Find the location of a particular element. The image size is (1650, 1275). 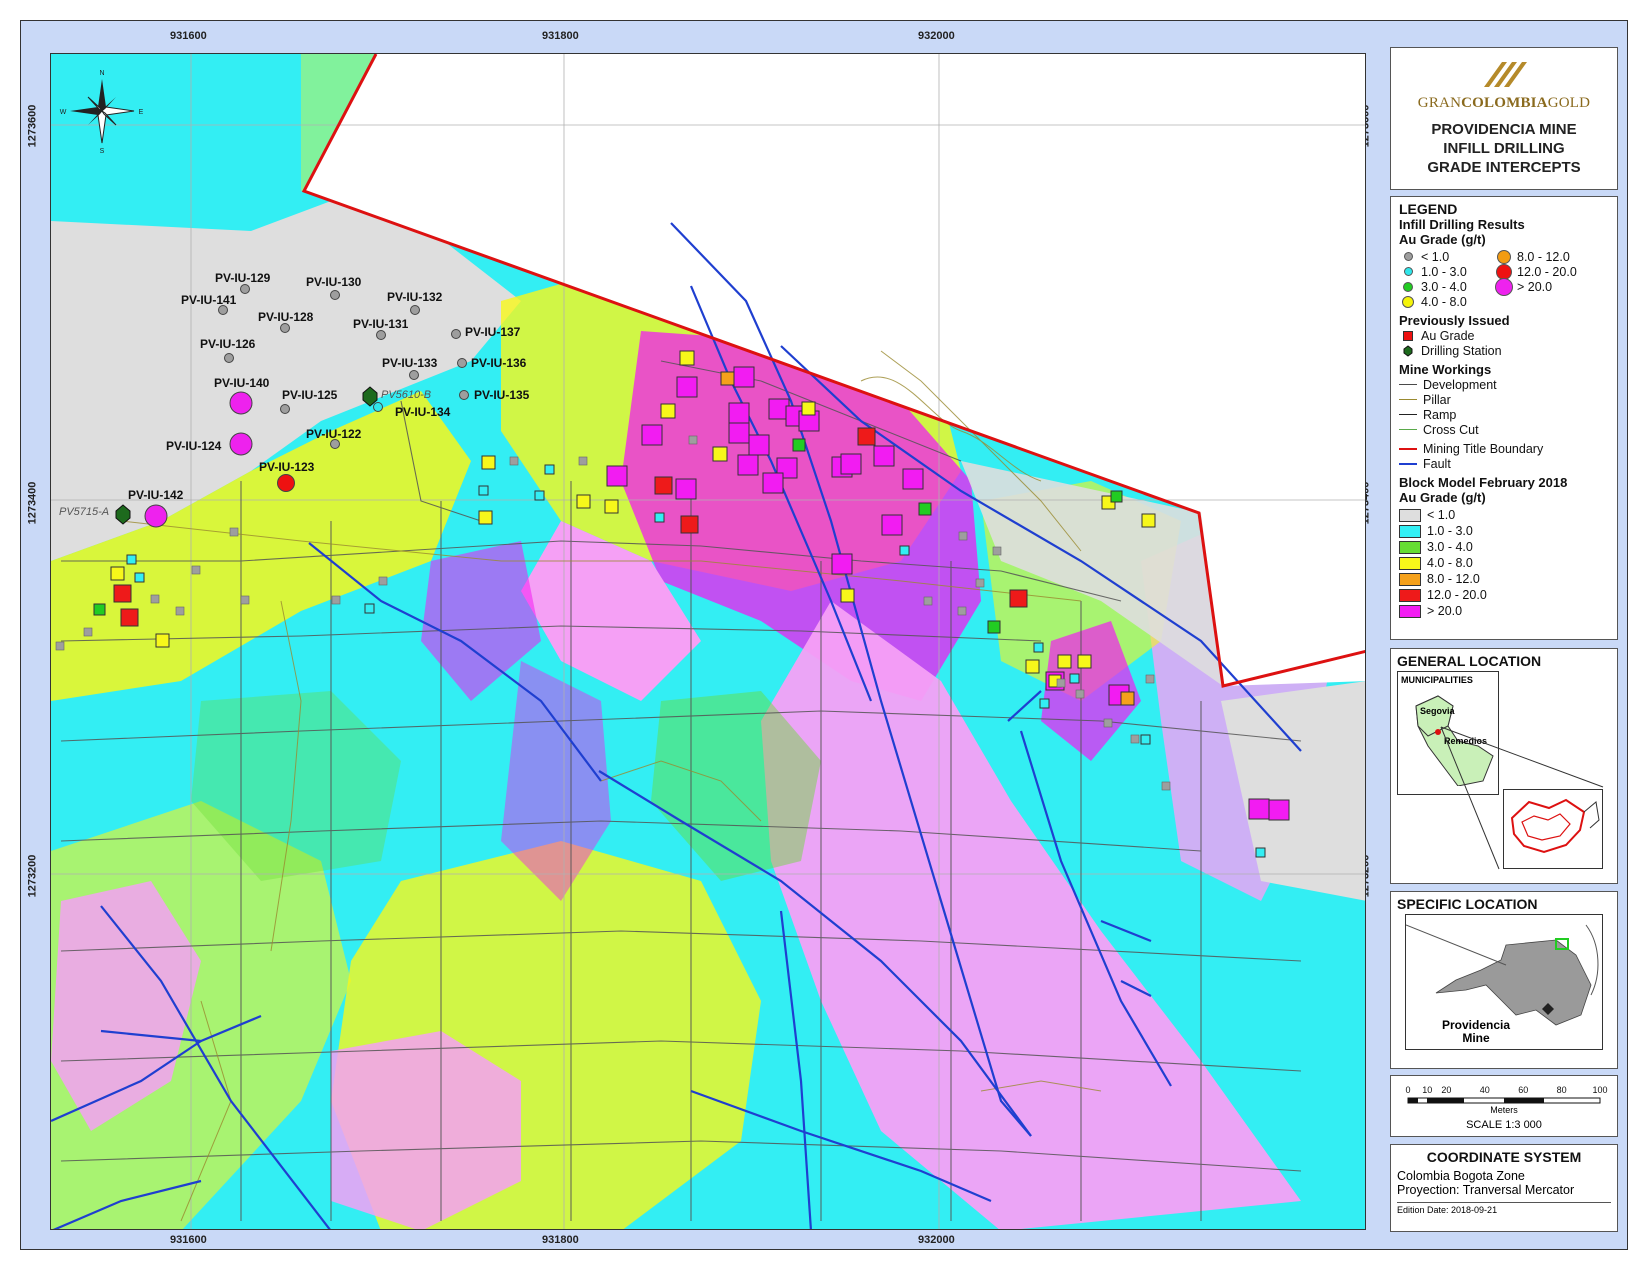

remedios-label: Remedios is located at coordinates (1466, 741).